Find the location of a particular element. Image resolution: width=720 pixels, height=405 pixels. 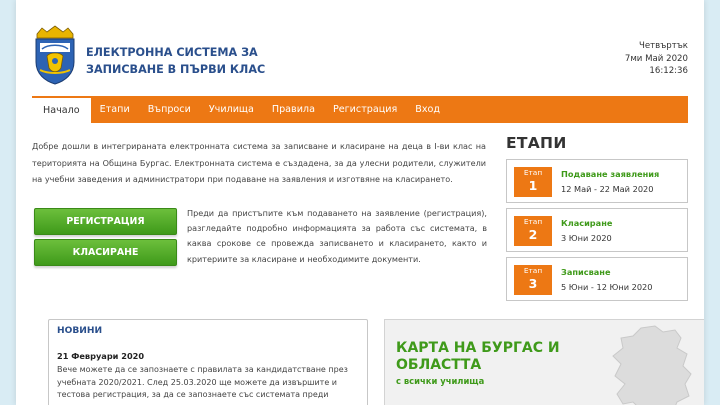

map-title: КАРТА НА БУРГАС И ОБЛАСТТА is located at coordinates (478, 356).